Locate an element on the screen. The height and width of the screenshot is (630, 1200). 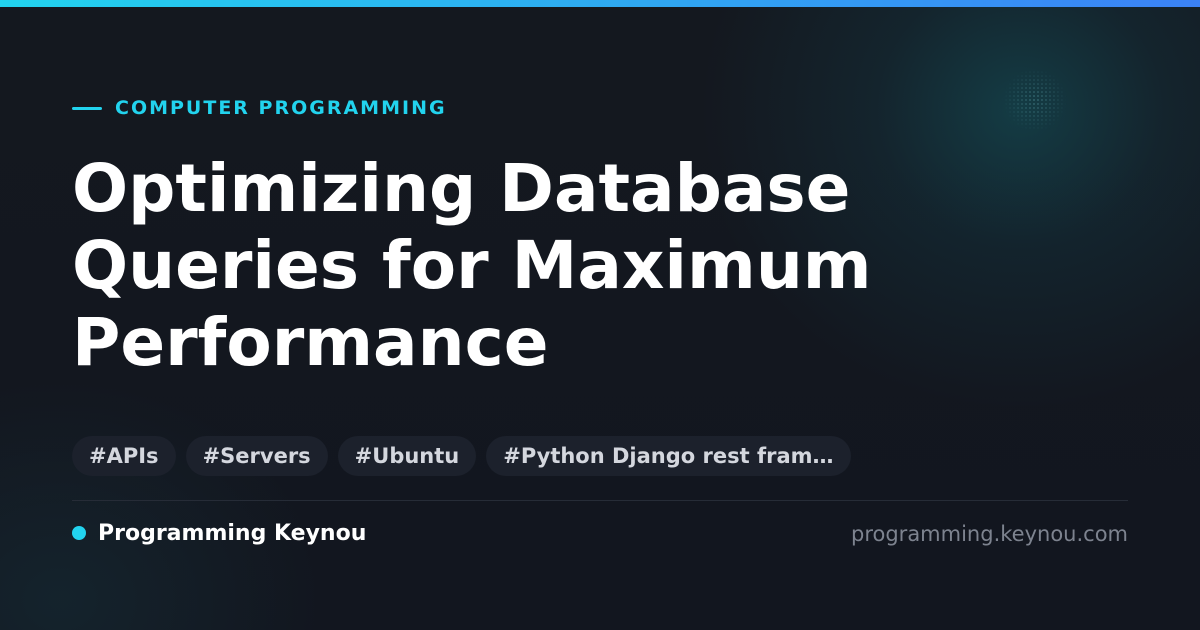
site-url: programming.keynou.com is located at coordinates (989, 534).